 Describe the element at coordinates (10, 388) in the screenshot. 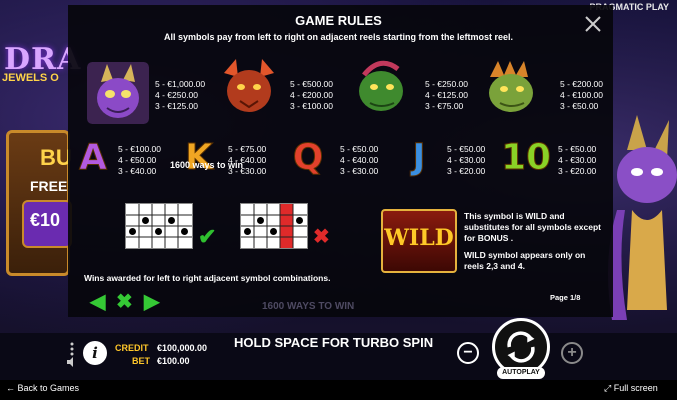

I see `back-arrow-icon: ←` at that location.